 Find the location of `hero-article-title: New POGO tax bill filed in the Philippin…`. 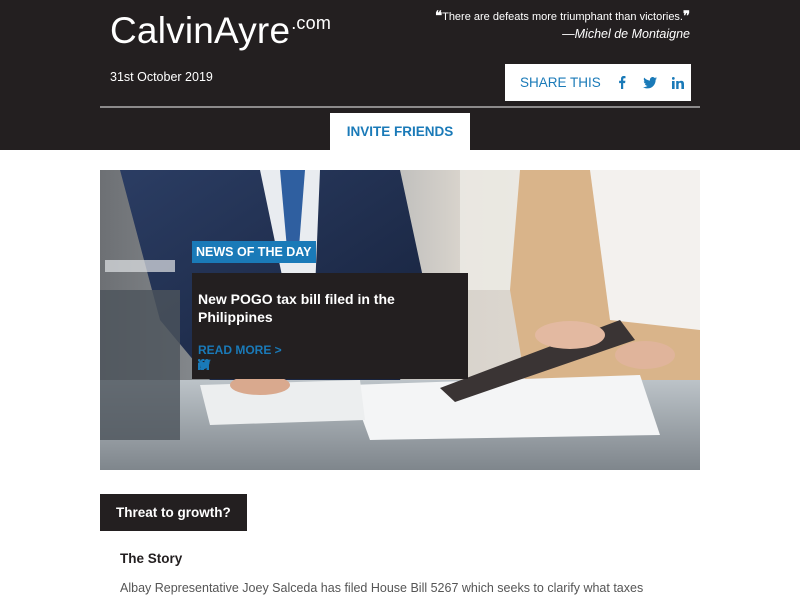

hero-article-title: New POGO tax bill filed in the Philippin… is located at coordinates (298, 308).